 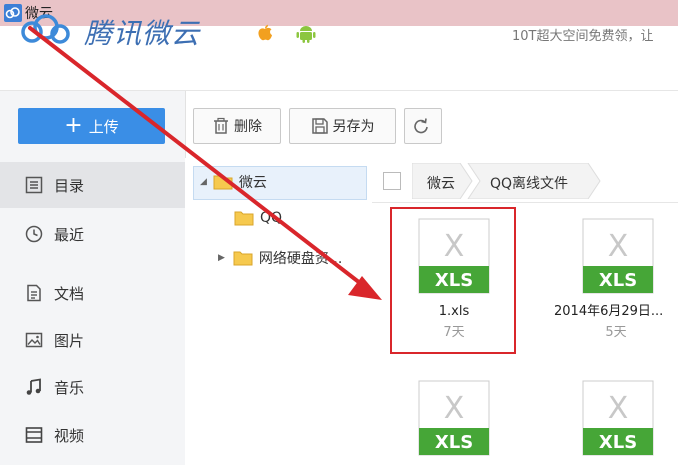 I want to click on sidebar-item-images: 图片, so click(x=92, y=340).